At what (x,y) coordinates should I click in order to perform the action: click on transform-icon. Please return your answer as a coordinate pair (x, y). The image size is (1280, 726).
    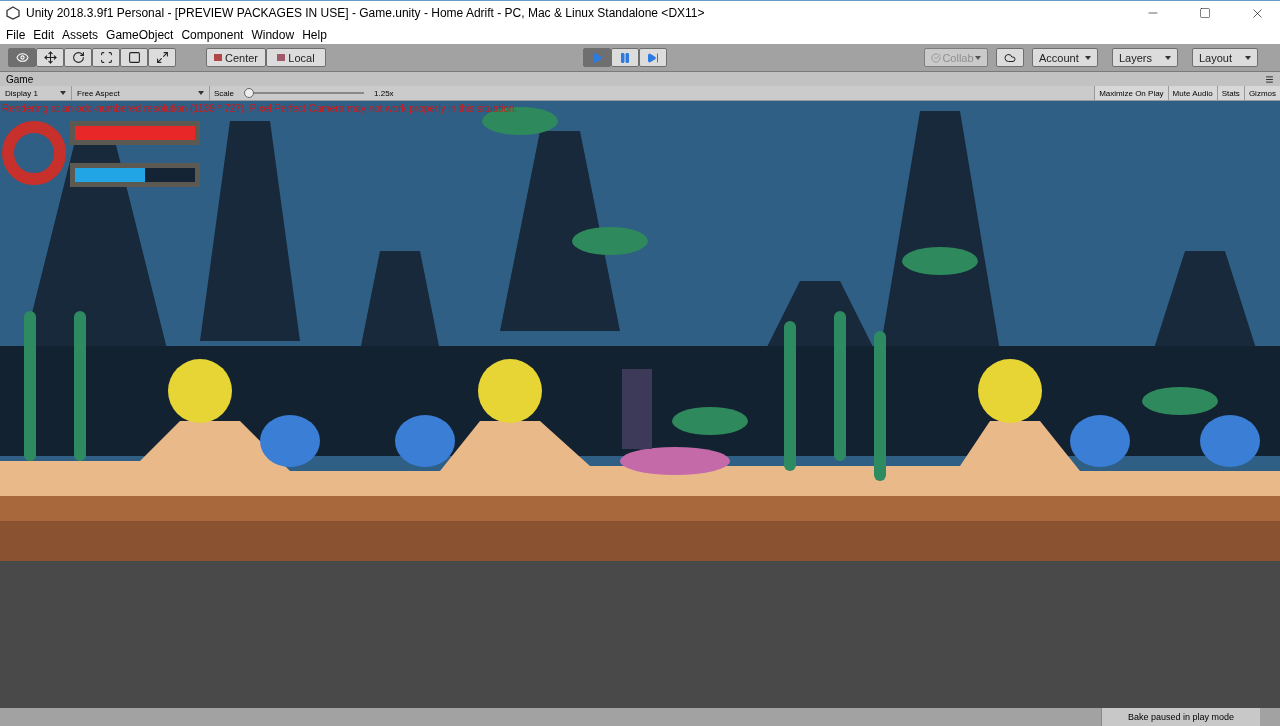
    Looking at the image, I should click on (162, 57).